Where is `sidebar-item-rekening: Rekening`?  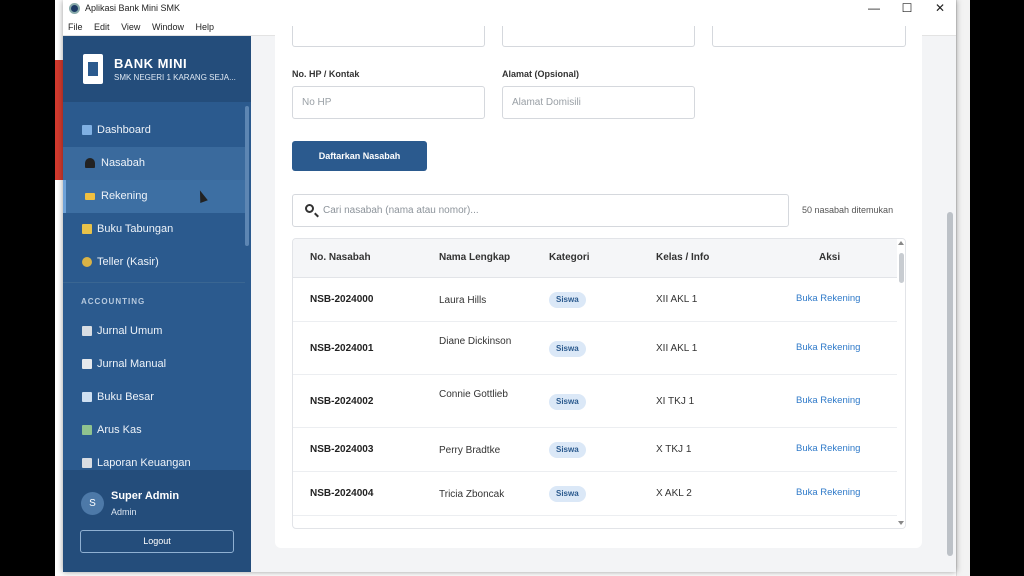
sidebar-item-rekening: Rekening is located at coordinates (154, 196).